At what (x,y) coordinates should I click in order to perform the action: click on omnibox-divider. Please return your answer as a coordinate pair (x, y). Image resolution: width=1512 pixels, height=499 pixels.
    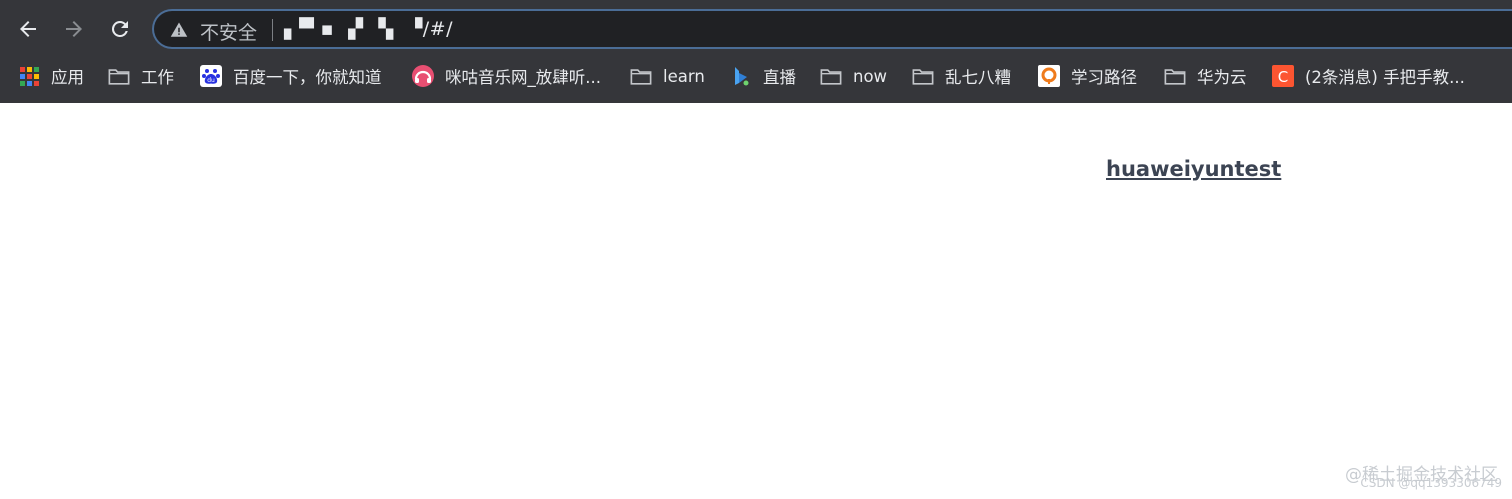
    Looking at the image, I should click on (272, 30).